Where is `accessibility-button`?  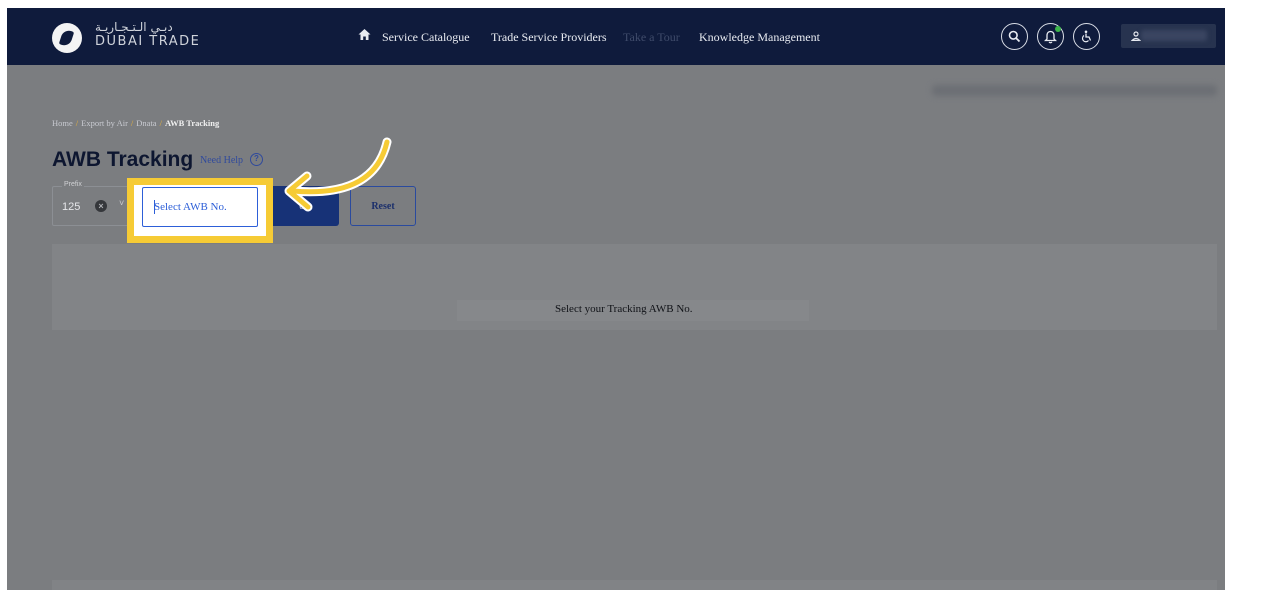 accessibility-button is located at coordinates (1086, 36).